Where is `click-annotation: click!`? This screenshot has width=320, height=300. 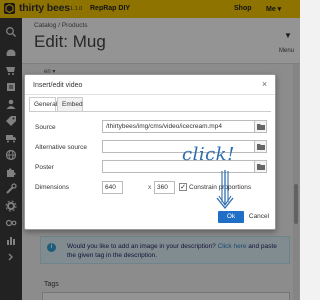
click-annotation: click! is located at coordinates (208, 154).